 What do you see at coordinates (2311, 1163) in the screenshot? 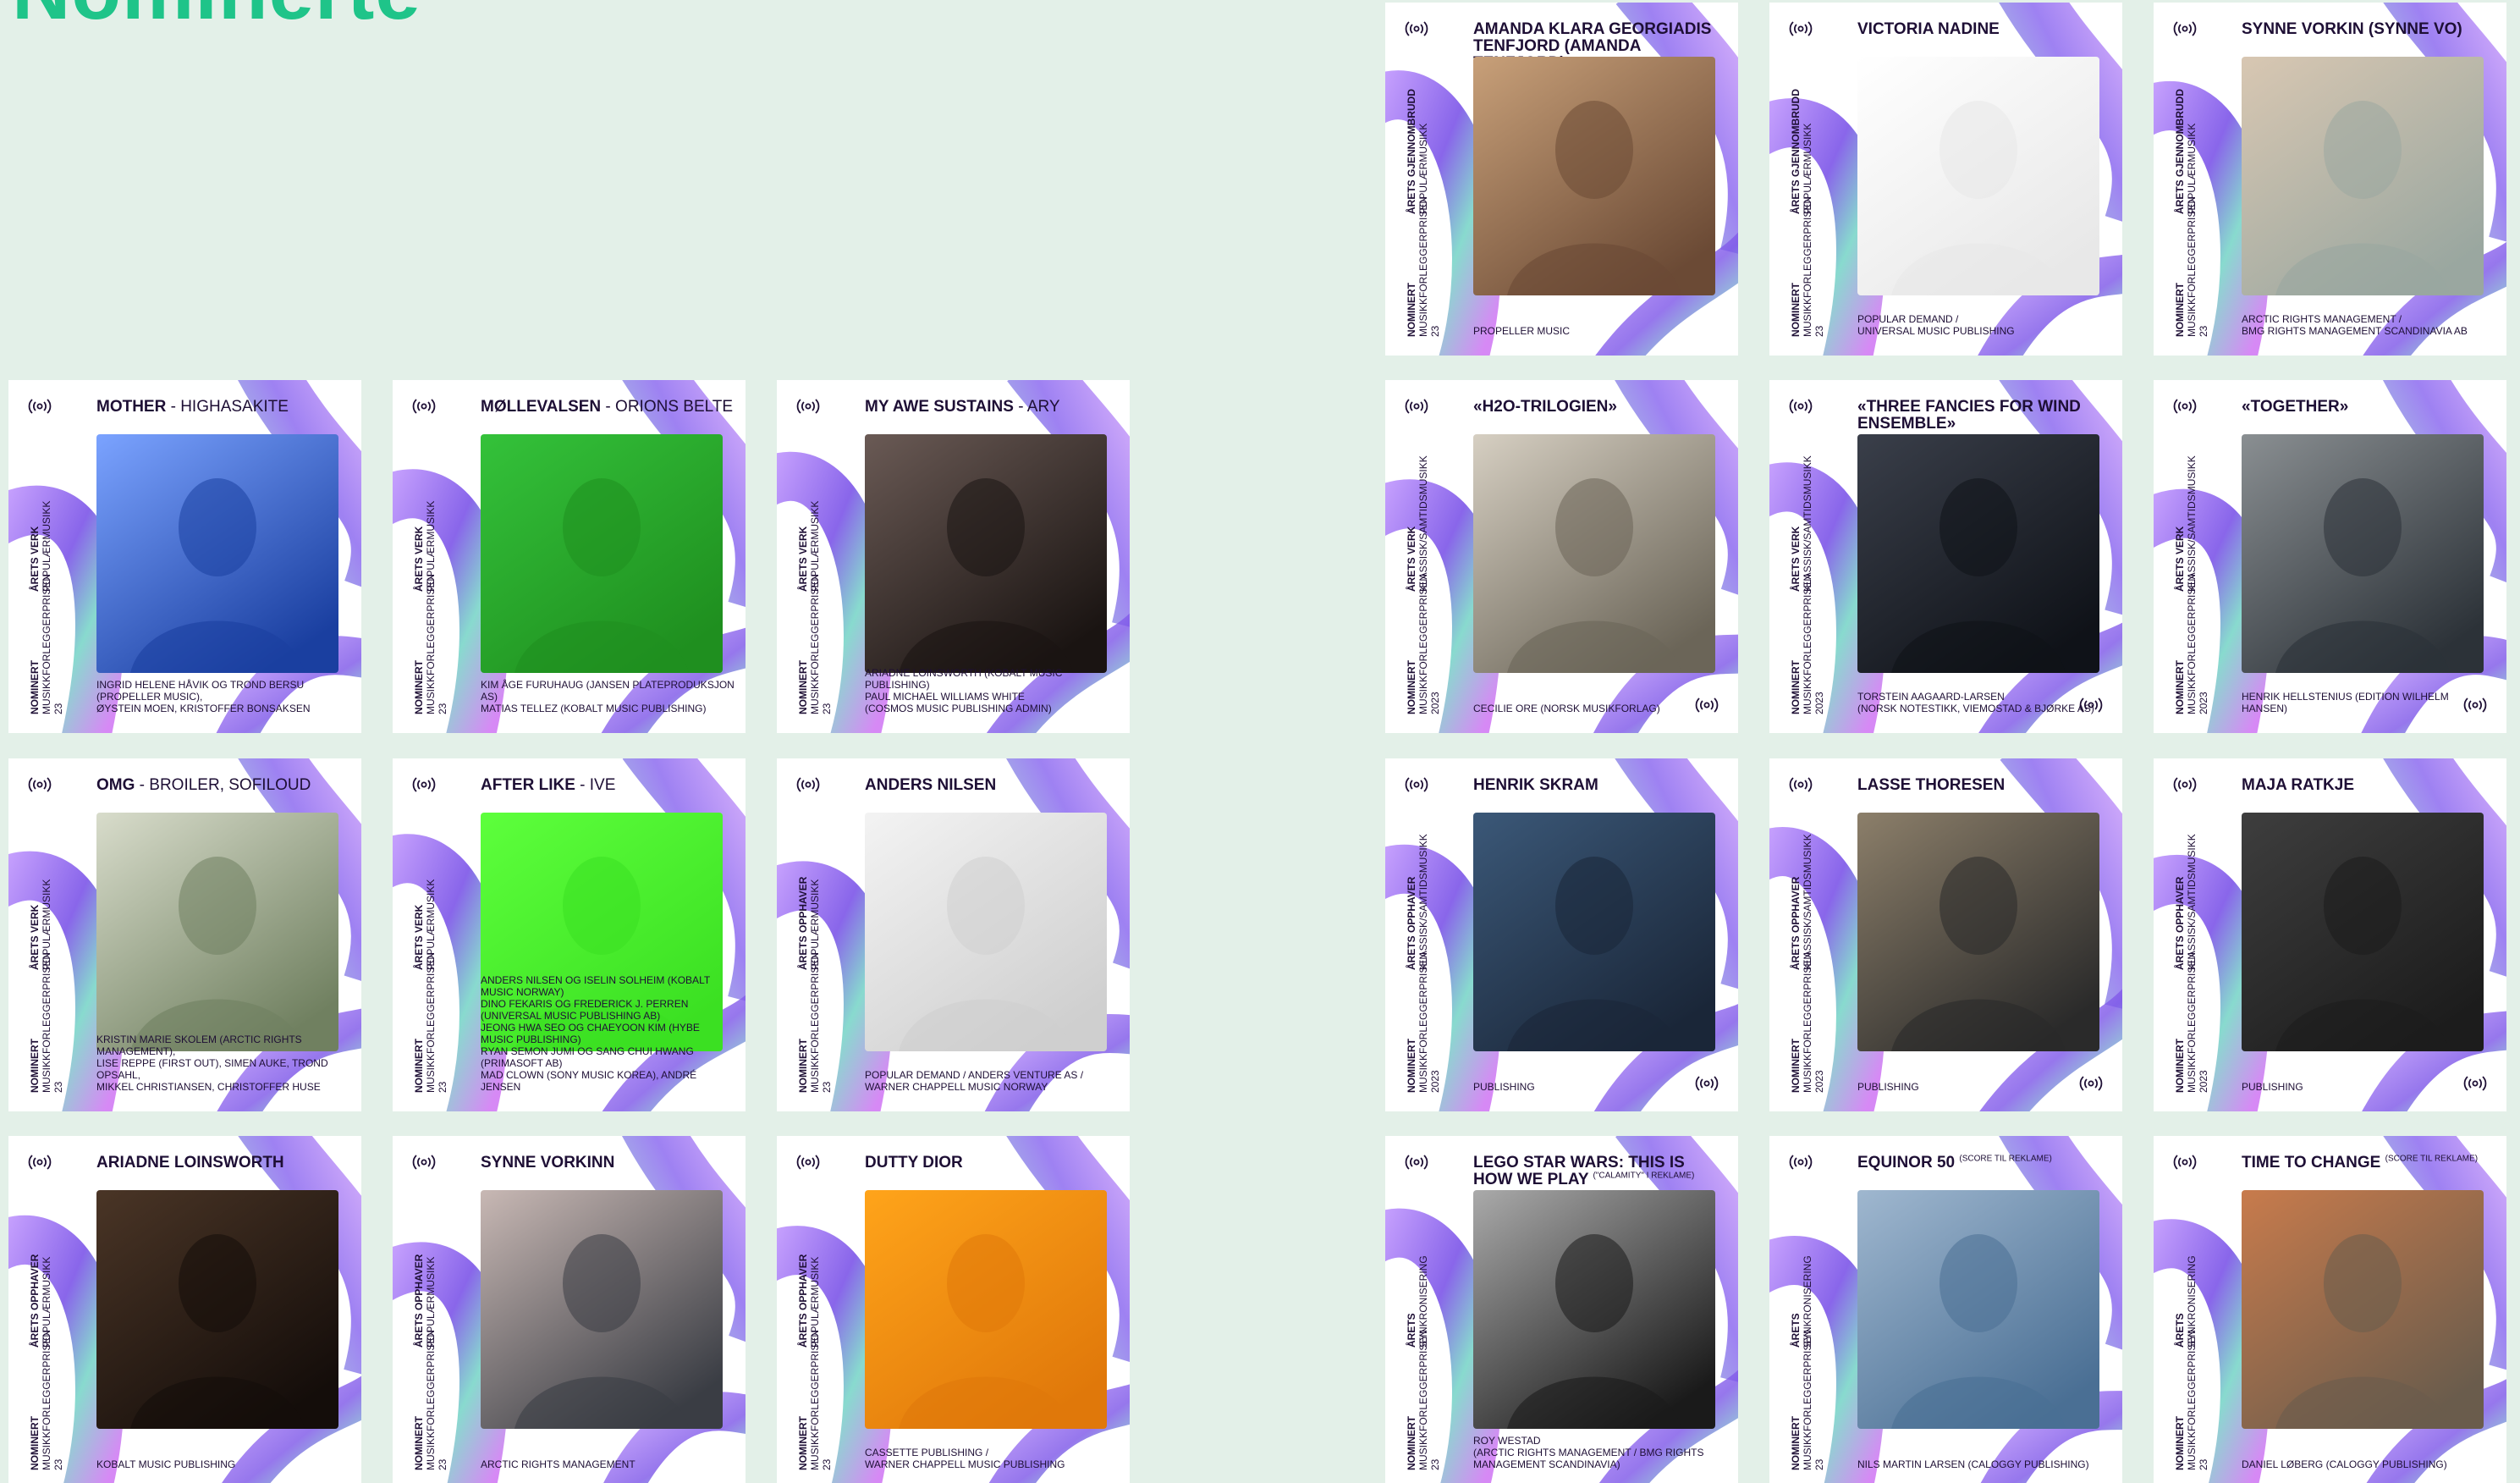
I see `title-main: Time to change` at bounding box center [2311, 1163].